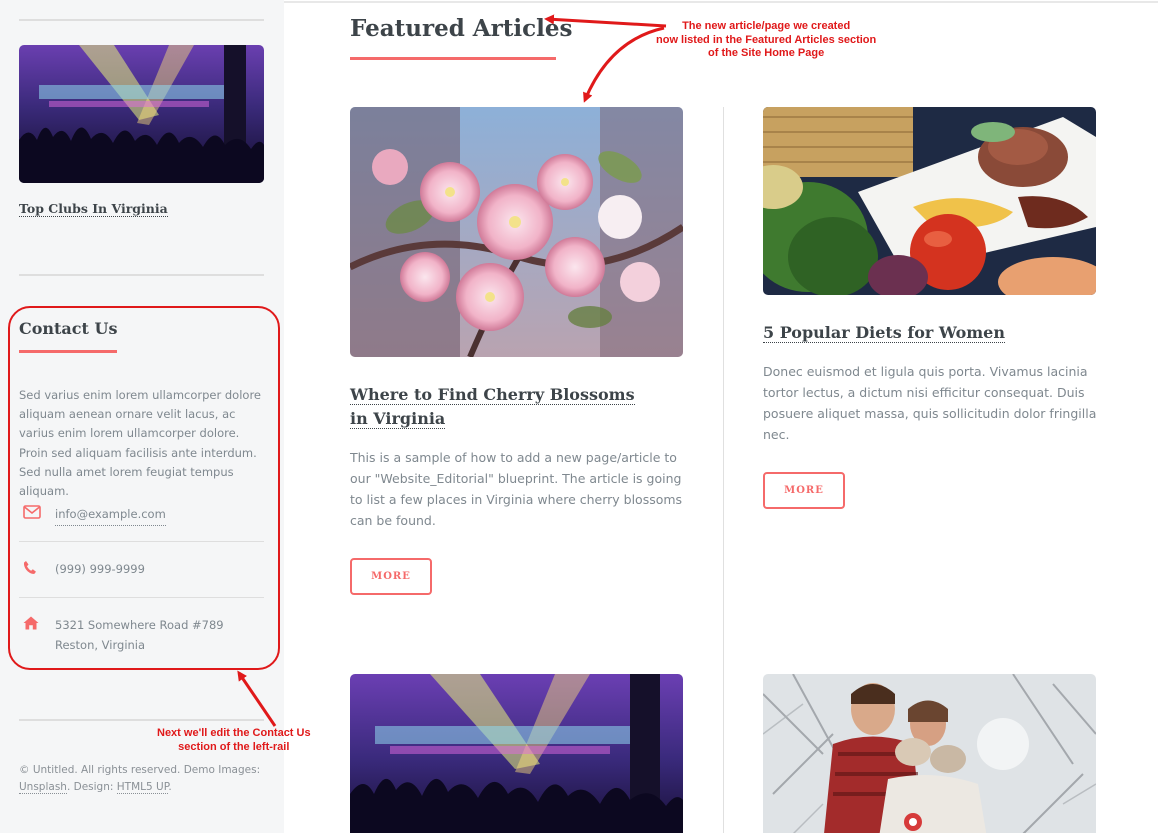 This screenshot has width=1158, height=833. Describe the element at coordinates (624, 64) in the screenshot. I see `arrow-to-article` at that location.